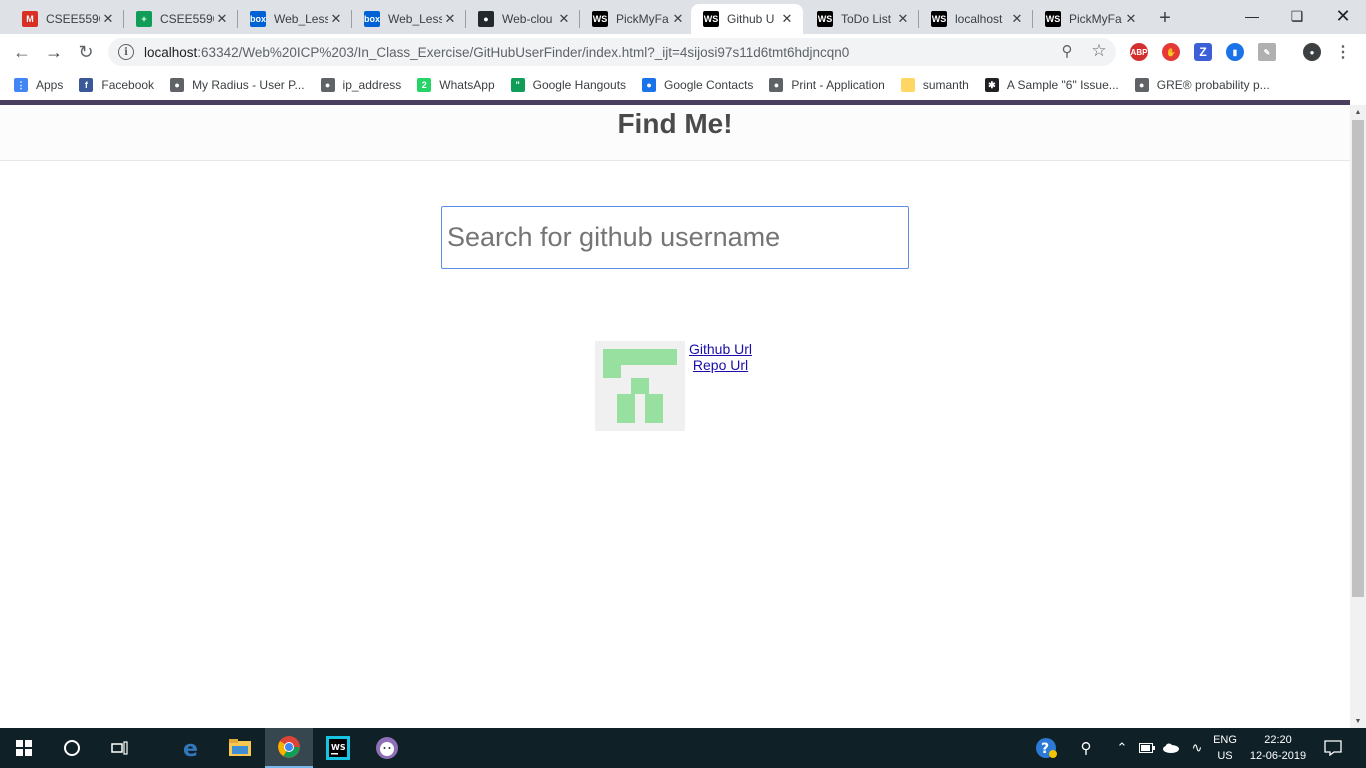  I want to click on tab-title: ToDo List, so click(866, 19).